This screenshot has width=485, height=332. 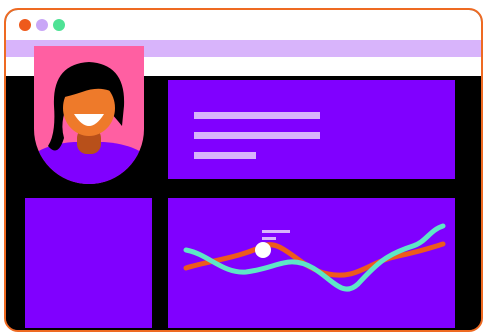 What do you see at coordinates (88, 263) in the screenshot?
I see `side-card` at bounding box center [88, 263].